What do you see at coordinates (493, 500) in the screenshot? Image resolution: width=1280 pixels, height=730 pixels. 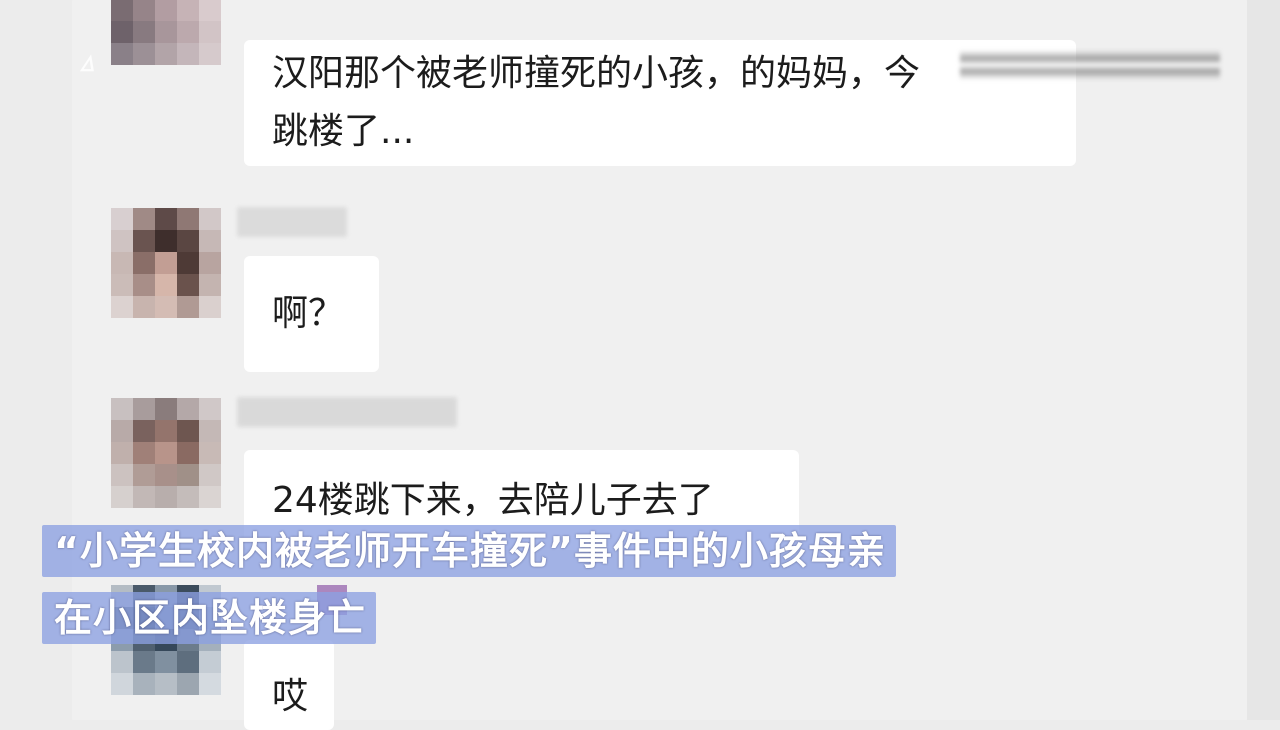 I see `message-text: 24楼跳下来，去陪儿子去了` at bounding box center [493, 500].